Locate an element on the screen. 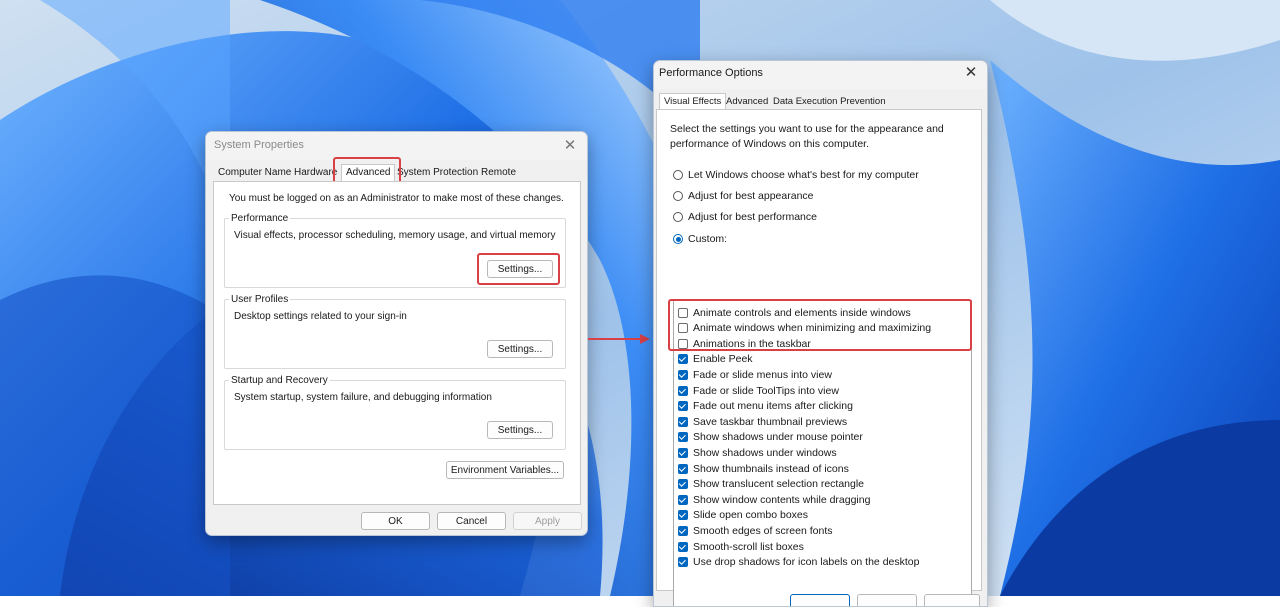 This screenshot has width=1280, height=607. effect-label: Show thumbnails instead of icons is located at coordinates (771, 468).